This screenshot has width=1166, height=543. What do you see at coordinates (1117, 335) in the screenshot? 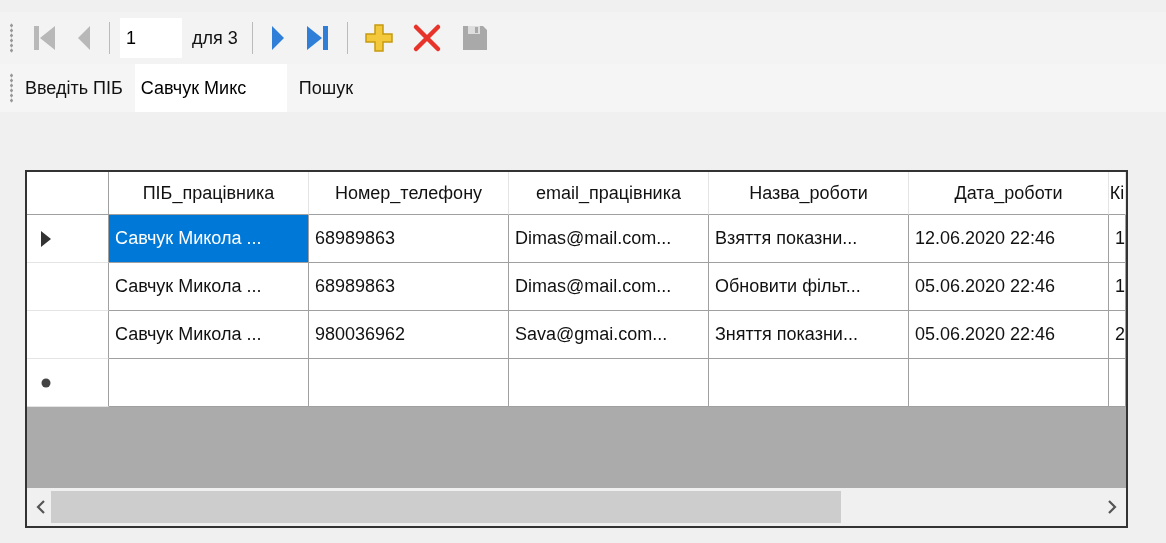
I see `table-cell: 2` at bounding box center [1117, 335].